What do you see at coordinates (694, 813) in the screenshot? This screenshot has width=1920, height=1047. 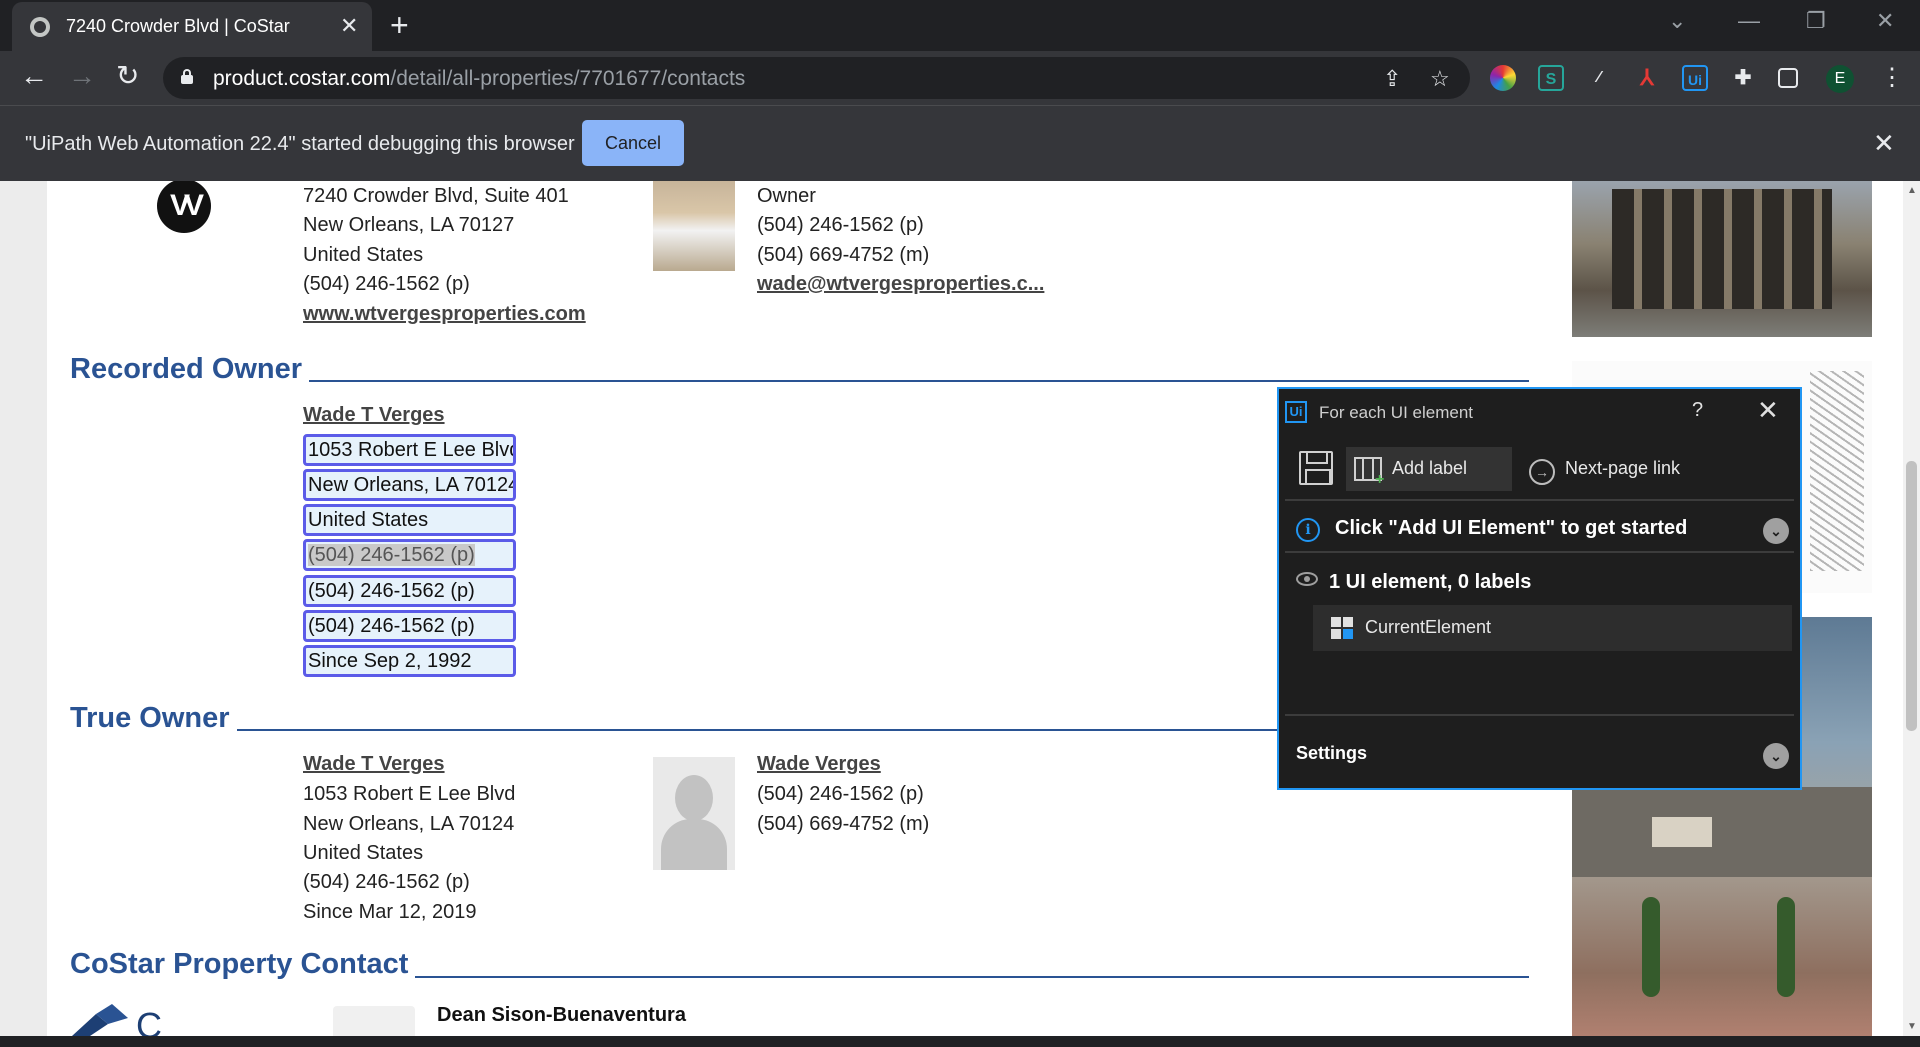 I see `default-avatar` at bounding box center [694, 813].